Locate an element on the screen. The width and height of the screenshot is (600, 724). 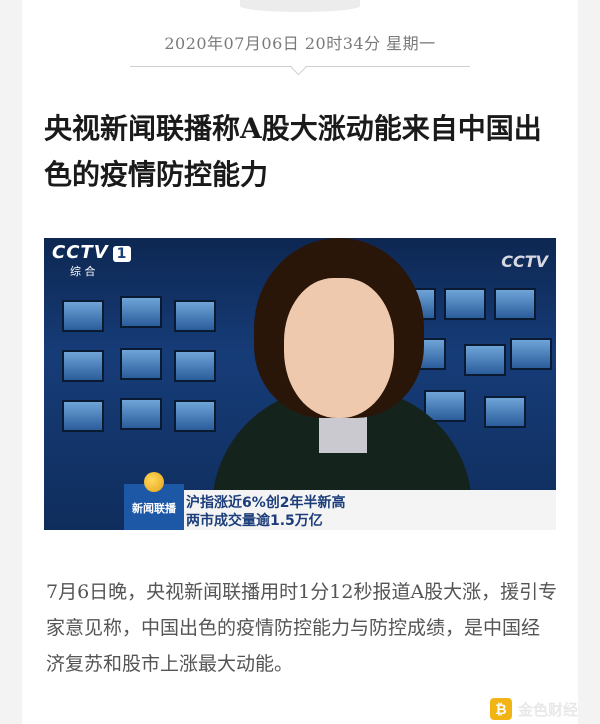
program-logo-text: 新闻联播 is located at coordinates (154, 508).